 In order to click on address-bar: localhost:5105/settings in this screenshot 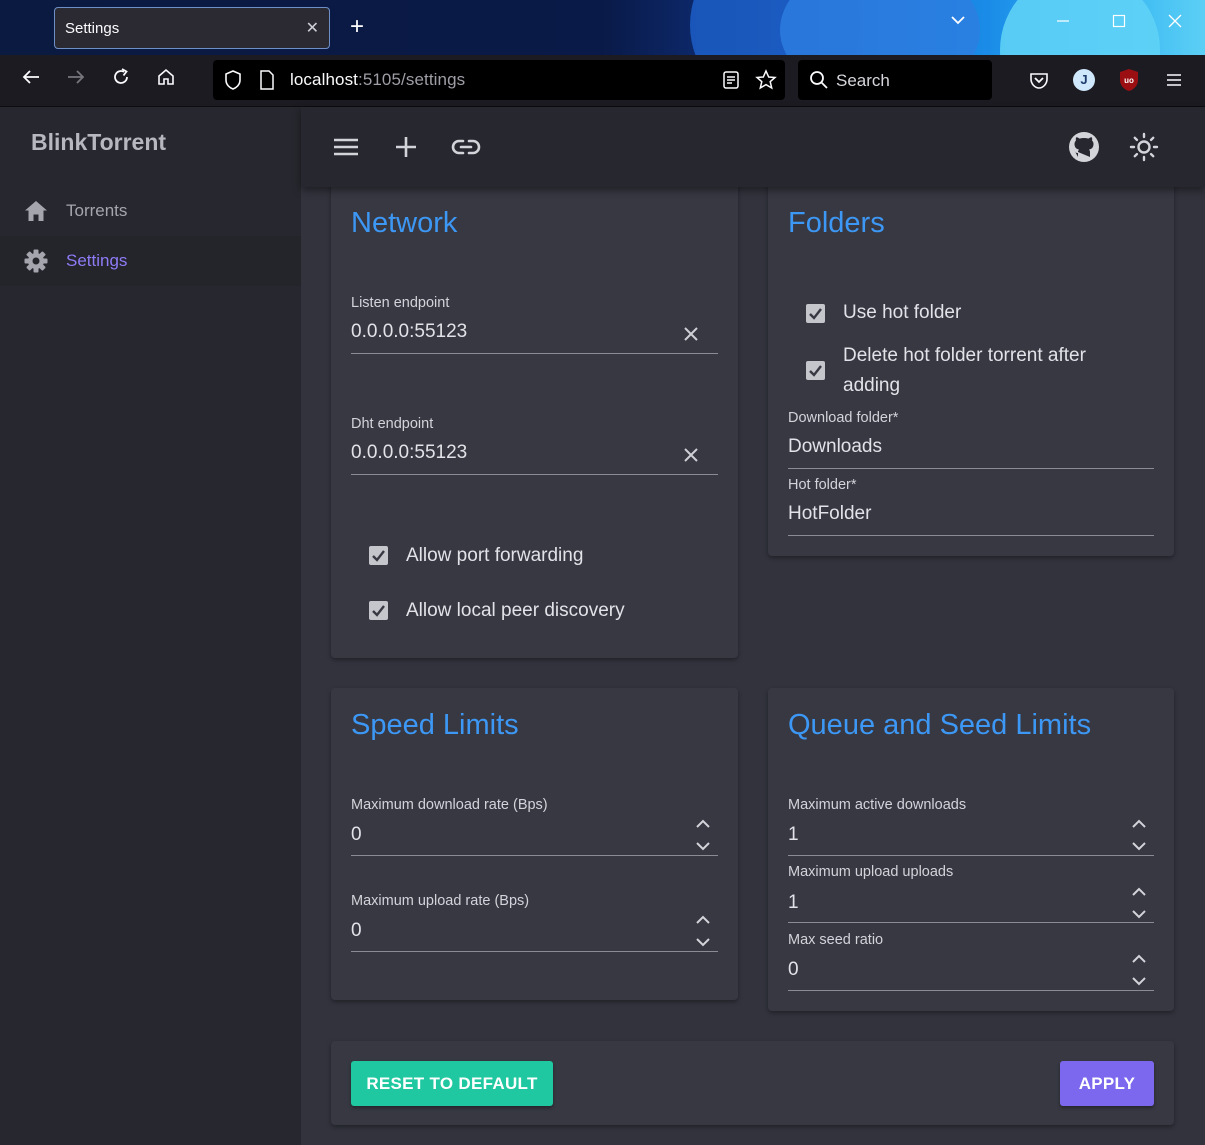, I will do `click(499, 80)`.